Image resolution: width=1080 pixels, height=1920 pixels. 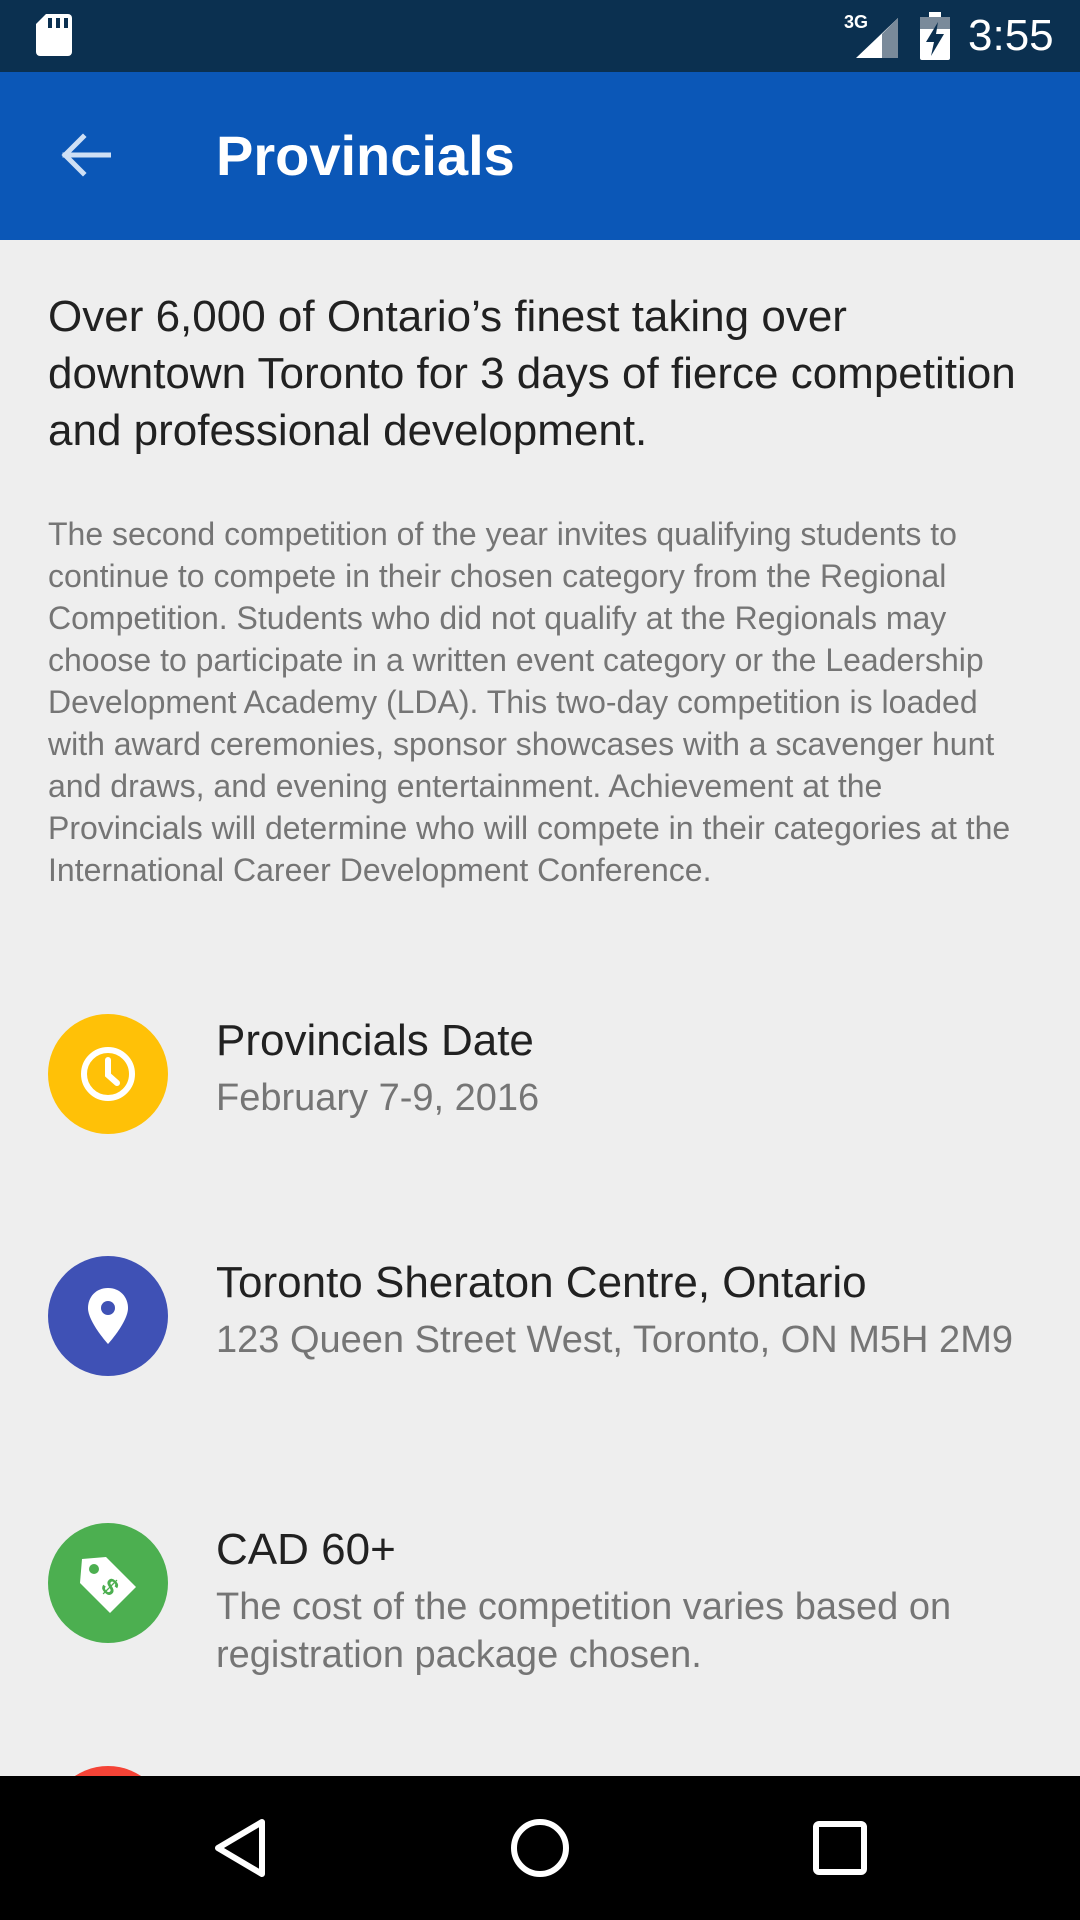 I want to click on home-circle-icon, so click(x=540, y=1848).